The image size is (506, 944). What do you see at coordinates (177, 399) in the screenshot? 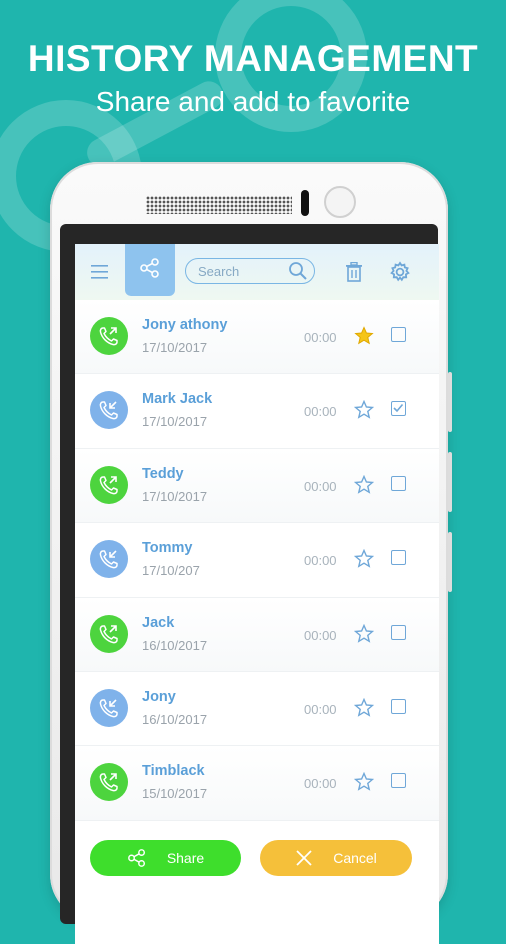
I see `contact-name: Mark Jack` at bounding box center [177, 399].